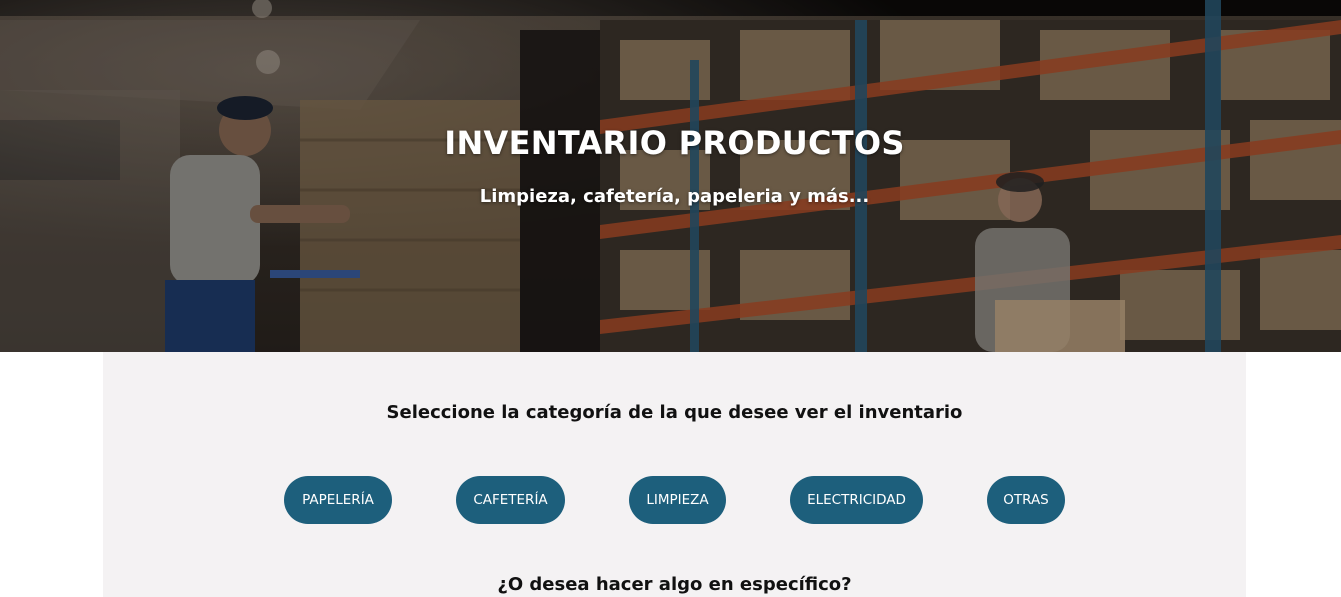  What do you see at coordinates (677, 500) in the screenshot?
I see `category-button-limpieza: LIMPIEZA` at bounding box center [677, 500].